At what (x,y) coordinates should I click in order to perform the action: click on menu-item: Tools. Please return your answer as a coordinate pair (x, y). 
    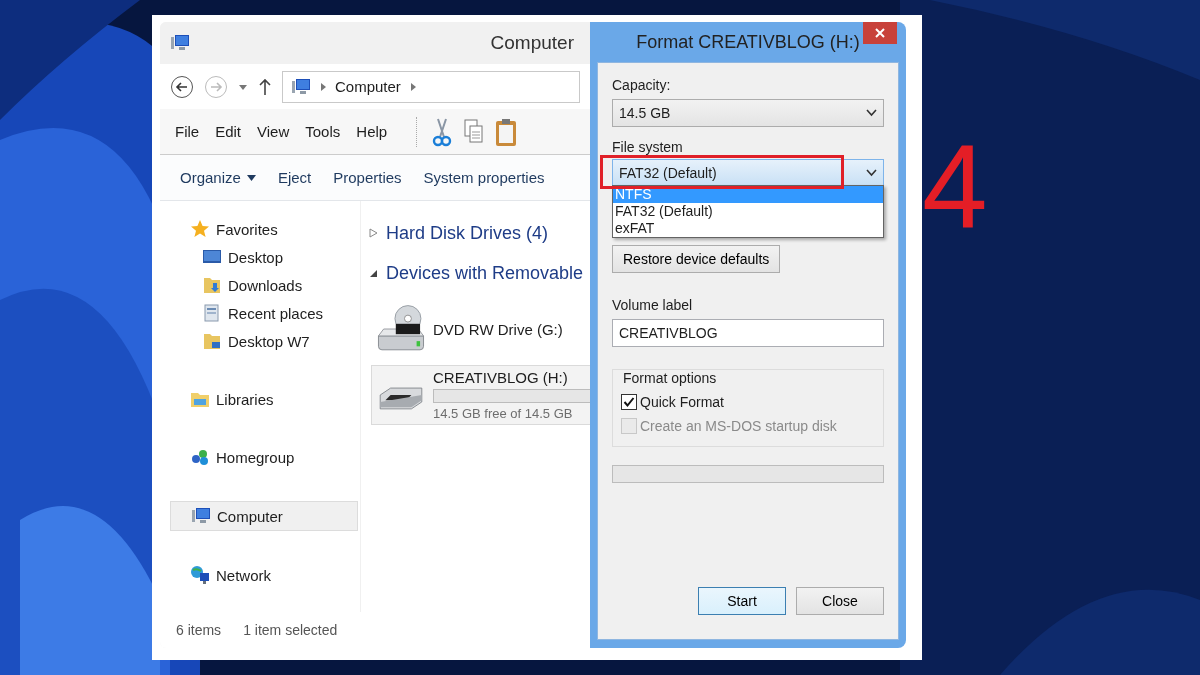
    Looking at the image, I should click on (323, 131).